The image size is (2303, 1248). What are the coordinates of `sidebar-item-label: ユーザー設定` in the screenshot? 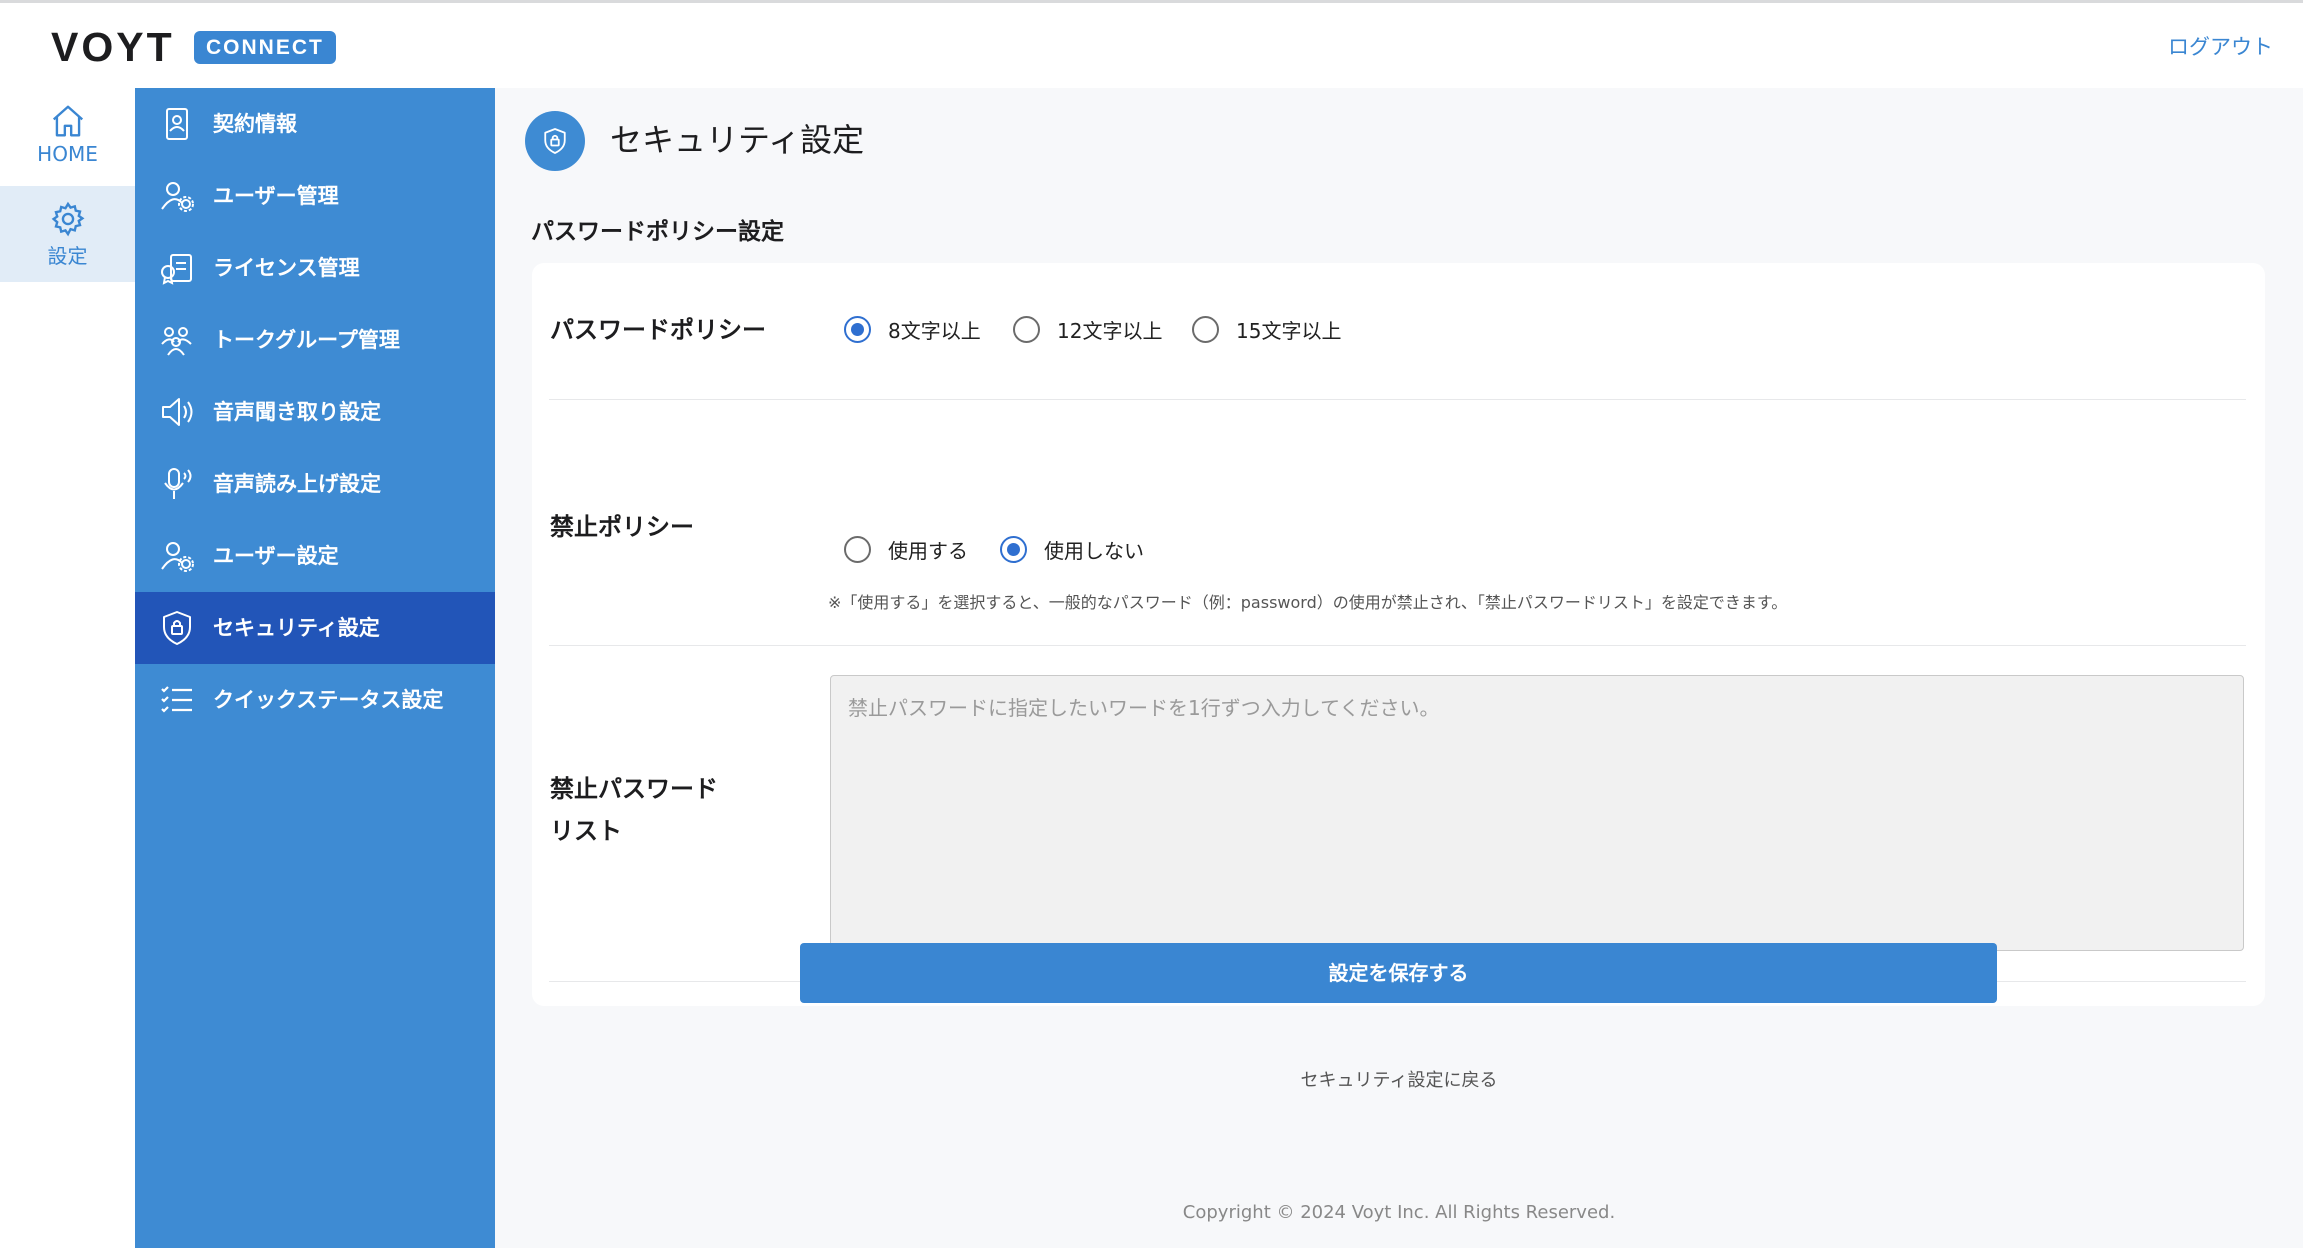 It's located at (276, 556).